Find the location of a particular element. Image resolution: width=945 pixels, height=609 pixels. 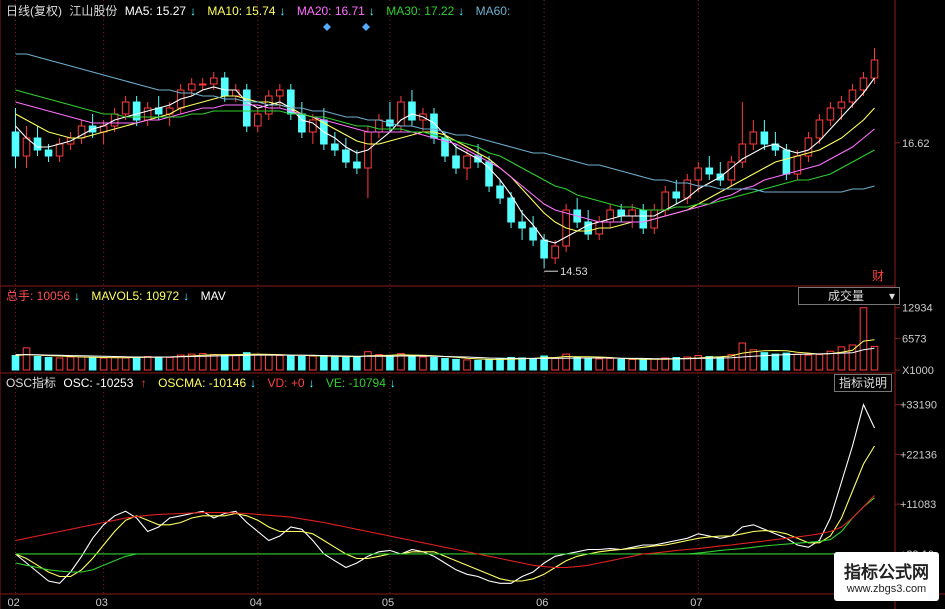

volume-dropdown-label: 成交量 is located at coordinates (845, 296).